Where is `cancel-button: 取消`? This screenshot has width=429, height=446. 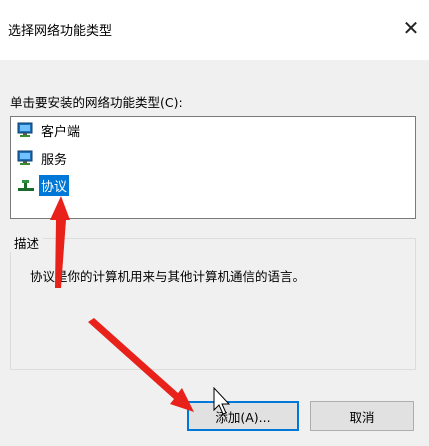 cancel-button: 取消 is located at coordinates (362, 416).